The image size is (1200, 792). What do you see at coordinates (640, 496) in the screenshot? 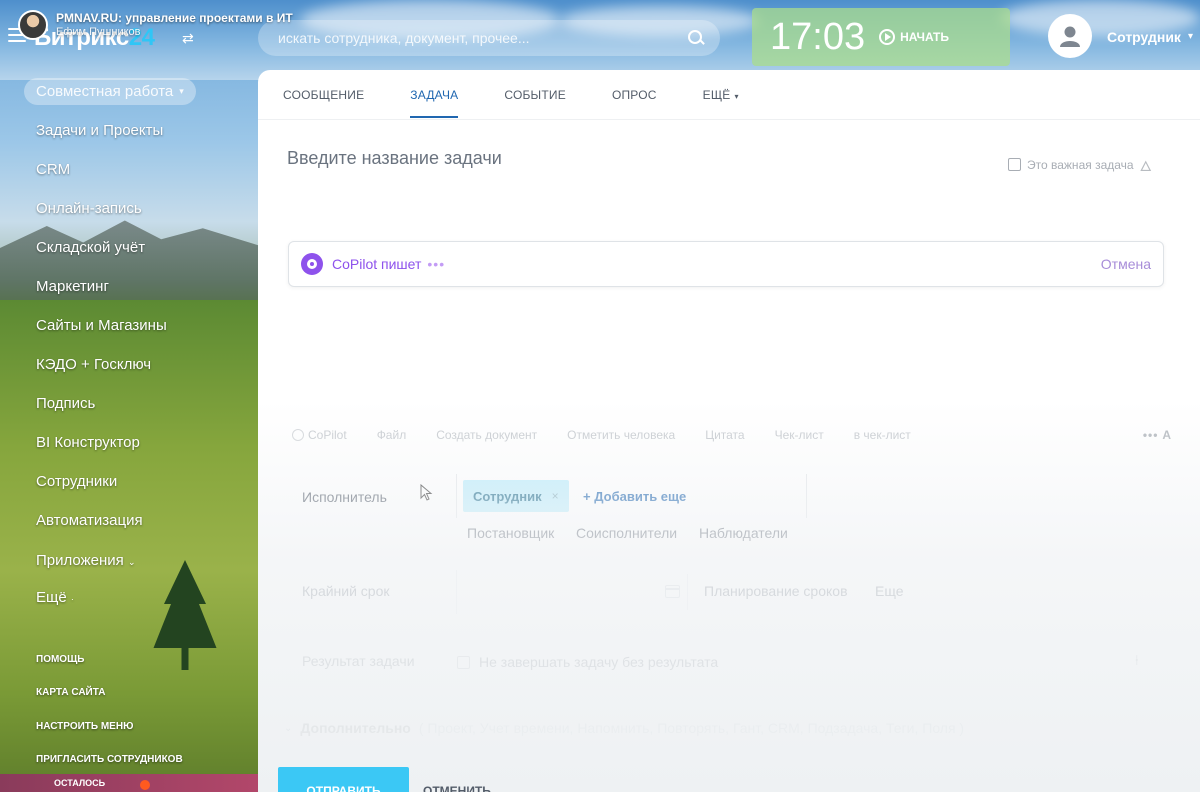
I see `add-executor-label: Добавить еще` at bounding box center [640, 496].